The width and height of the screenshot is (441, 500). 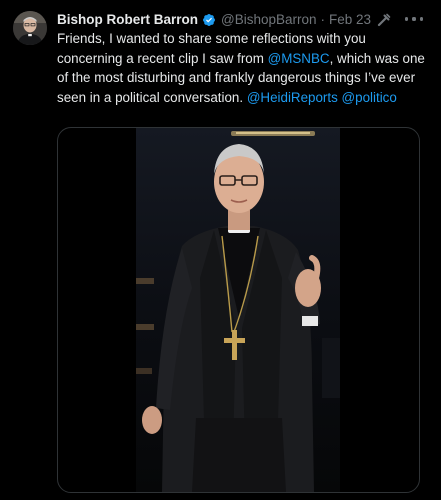 I want to click on avatar, so click(x=30, y=28).